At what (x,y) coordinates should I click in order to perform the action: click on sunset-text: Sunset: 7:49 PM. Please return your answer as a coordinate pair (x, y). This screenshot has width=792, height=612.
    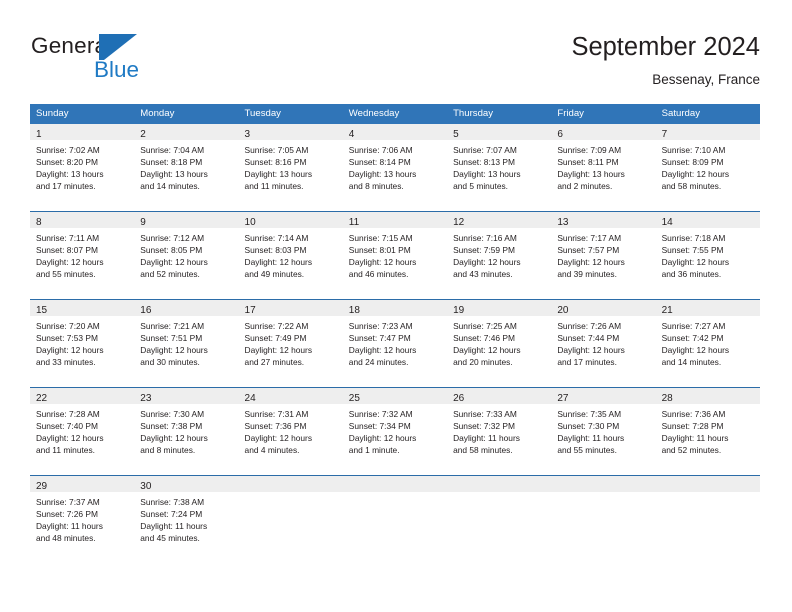
    Looking at the image, I should click on (275, 338).